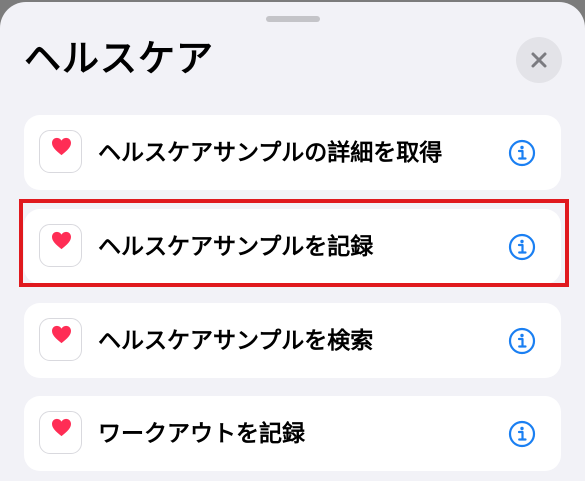 The height and width of the screenshot is (481, 585). What do you see at coordinates (270, 153) in the screenshot?
I see `action-label: ヘルスケアサンプルの詳細を取得` at bounding box center [270, 153].